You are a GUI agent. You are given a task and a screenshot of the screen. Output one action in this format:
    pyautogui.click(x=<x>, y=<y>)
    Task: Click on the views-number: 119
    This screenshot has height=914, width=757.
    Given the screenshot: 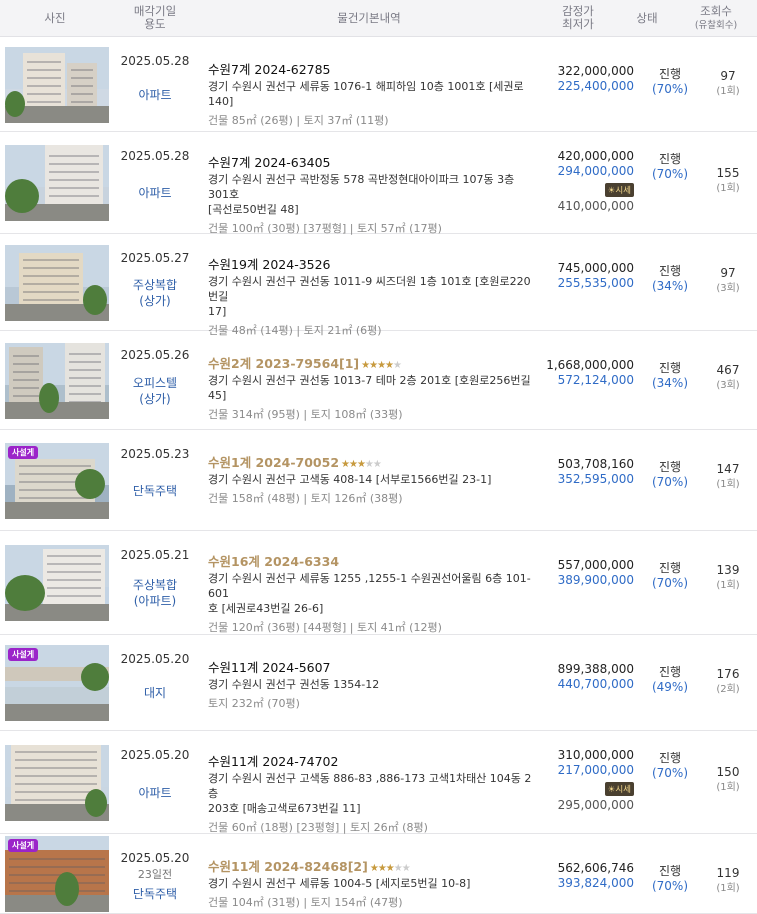 What is the action you would take?
    pyautogui.click(x=728, y=873)
    